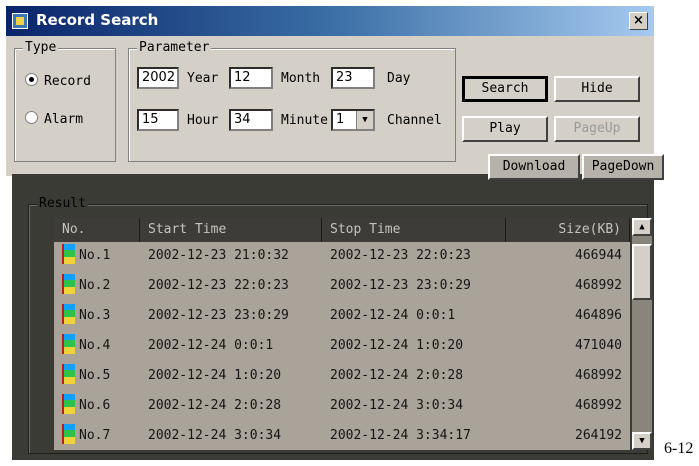 This screenshot has width=699, height=466. Describe the element at coordinates (251, 120) in the screenshot. I see `minute-input: 34` at that location.